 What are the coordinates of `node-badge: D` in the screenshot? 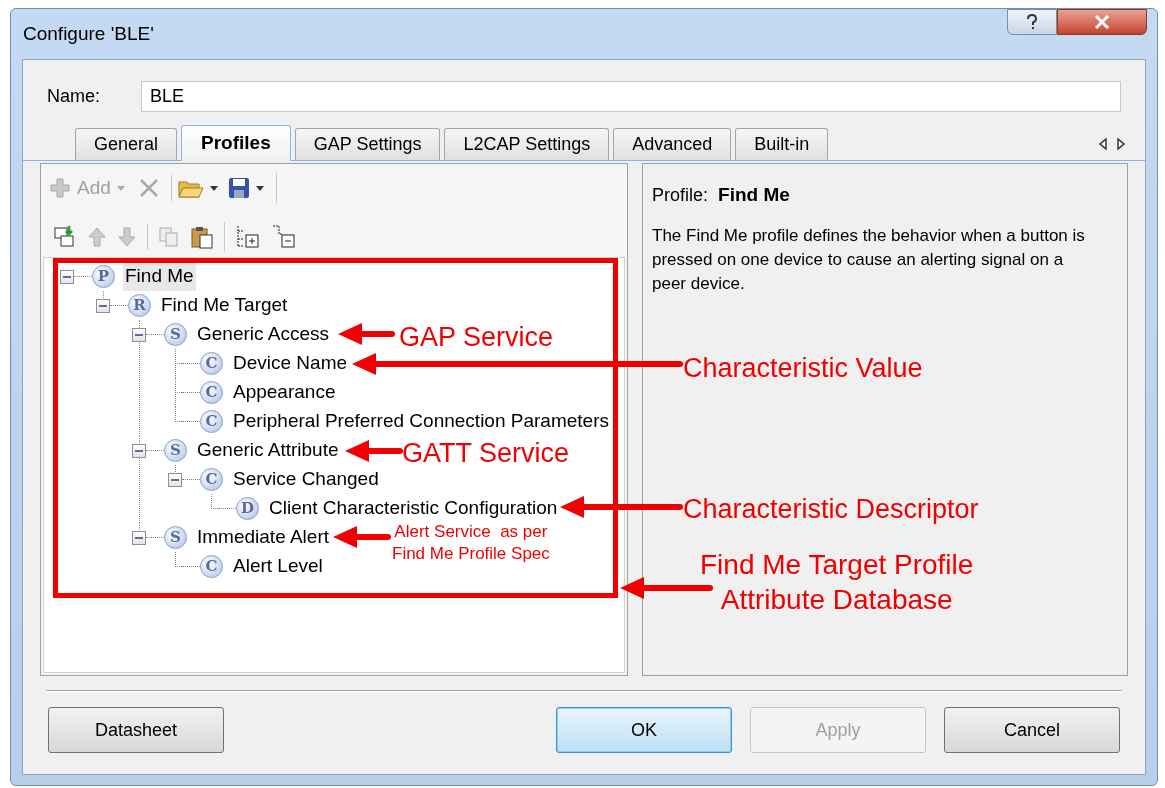 It's located at (247, 508).